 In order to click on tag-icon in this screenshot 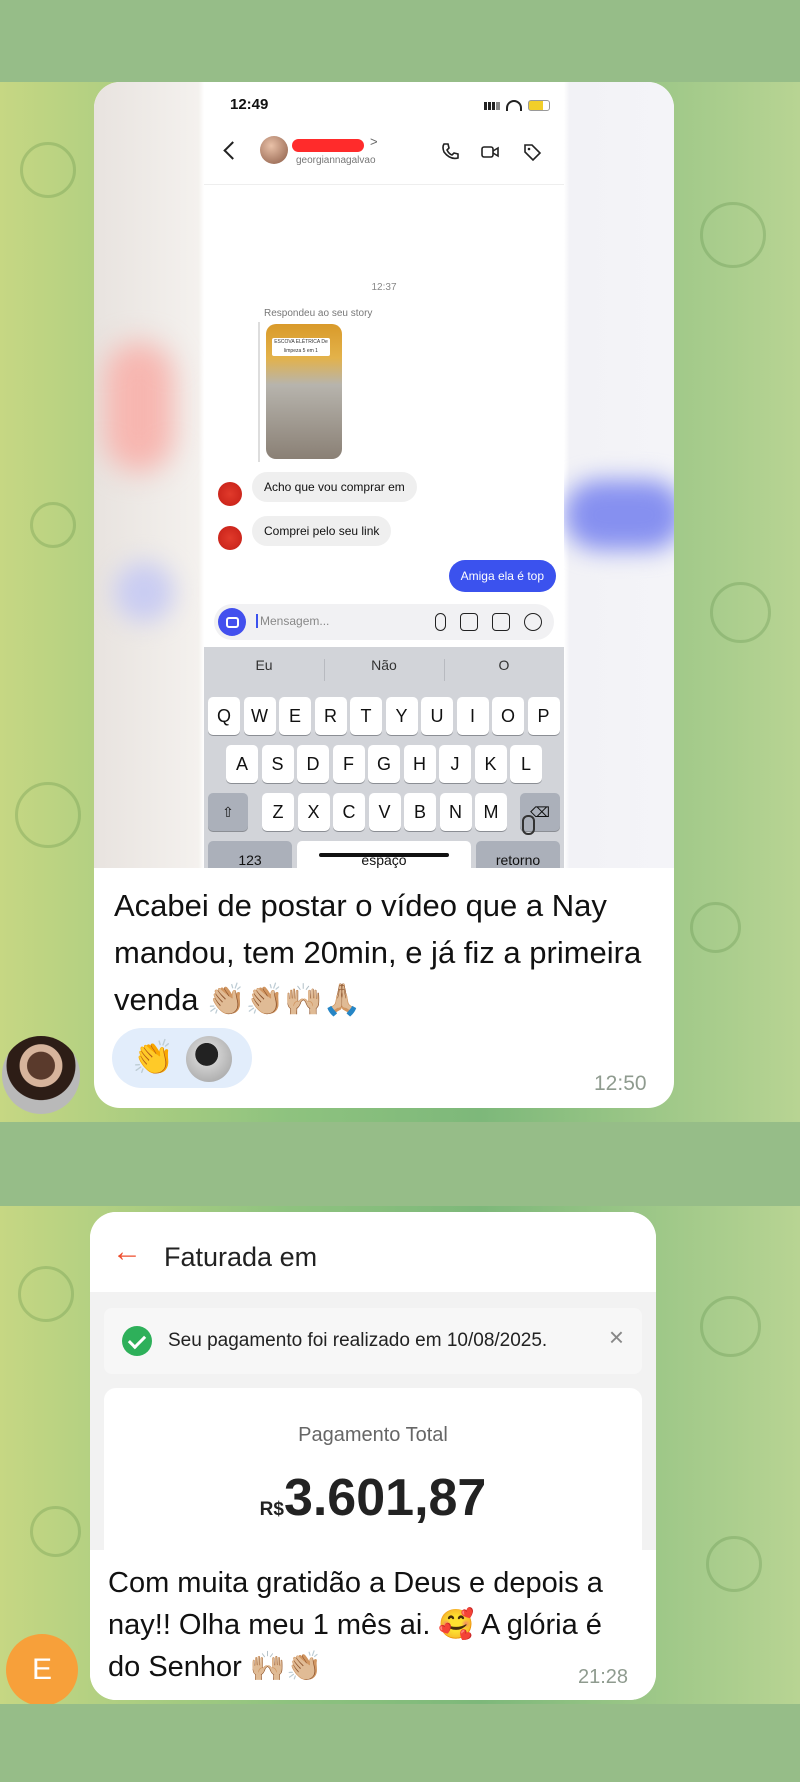, I will do `click(533, 153)`.